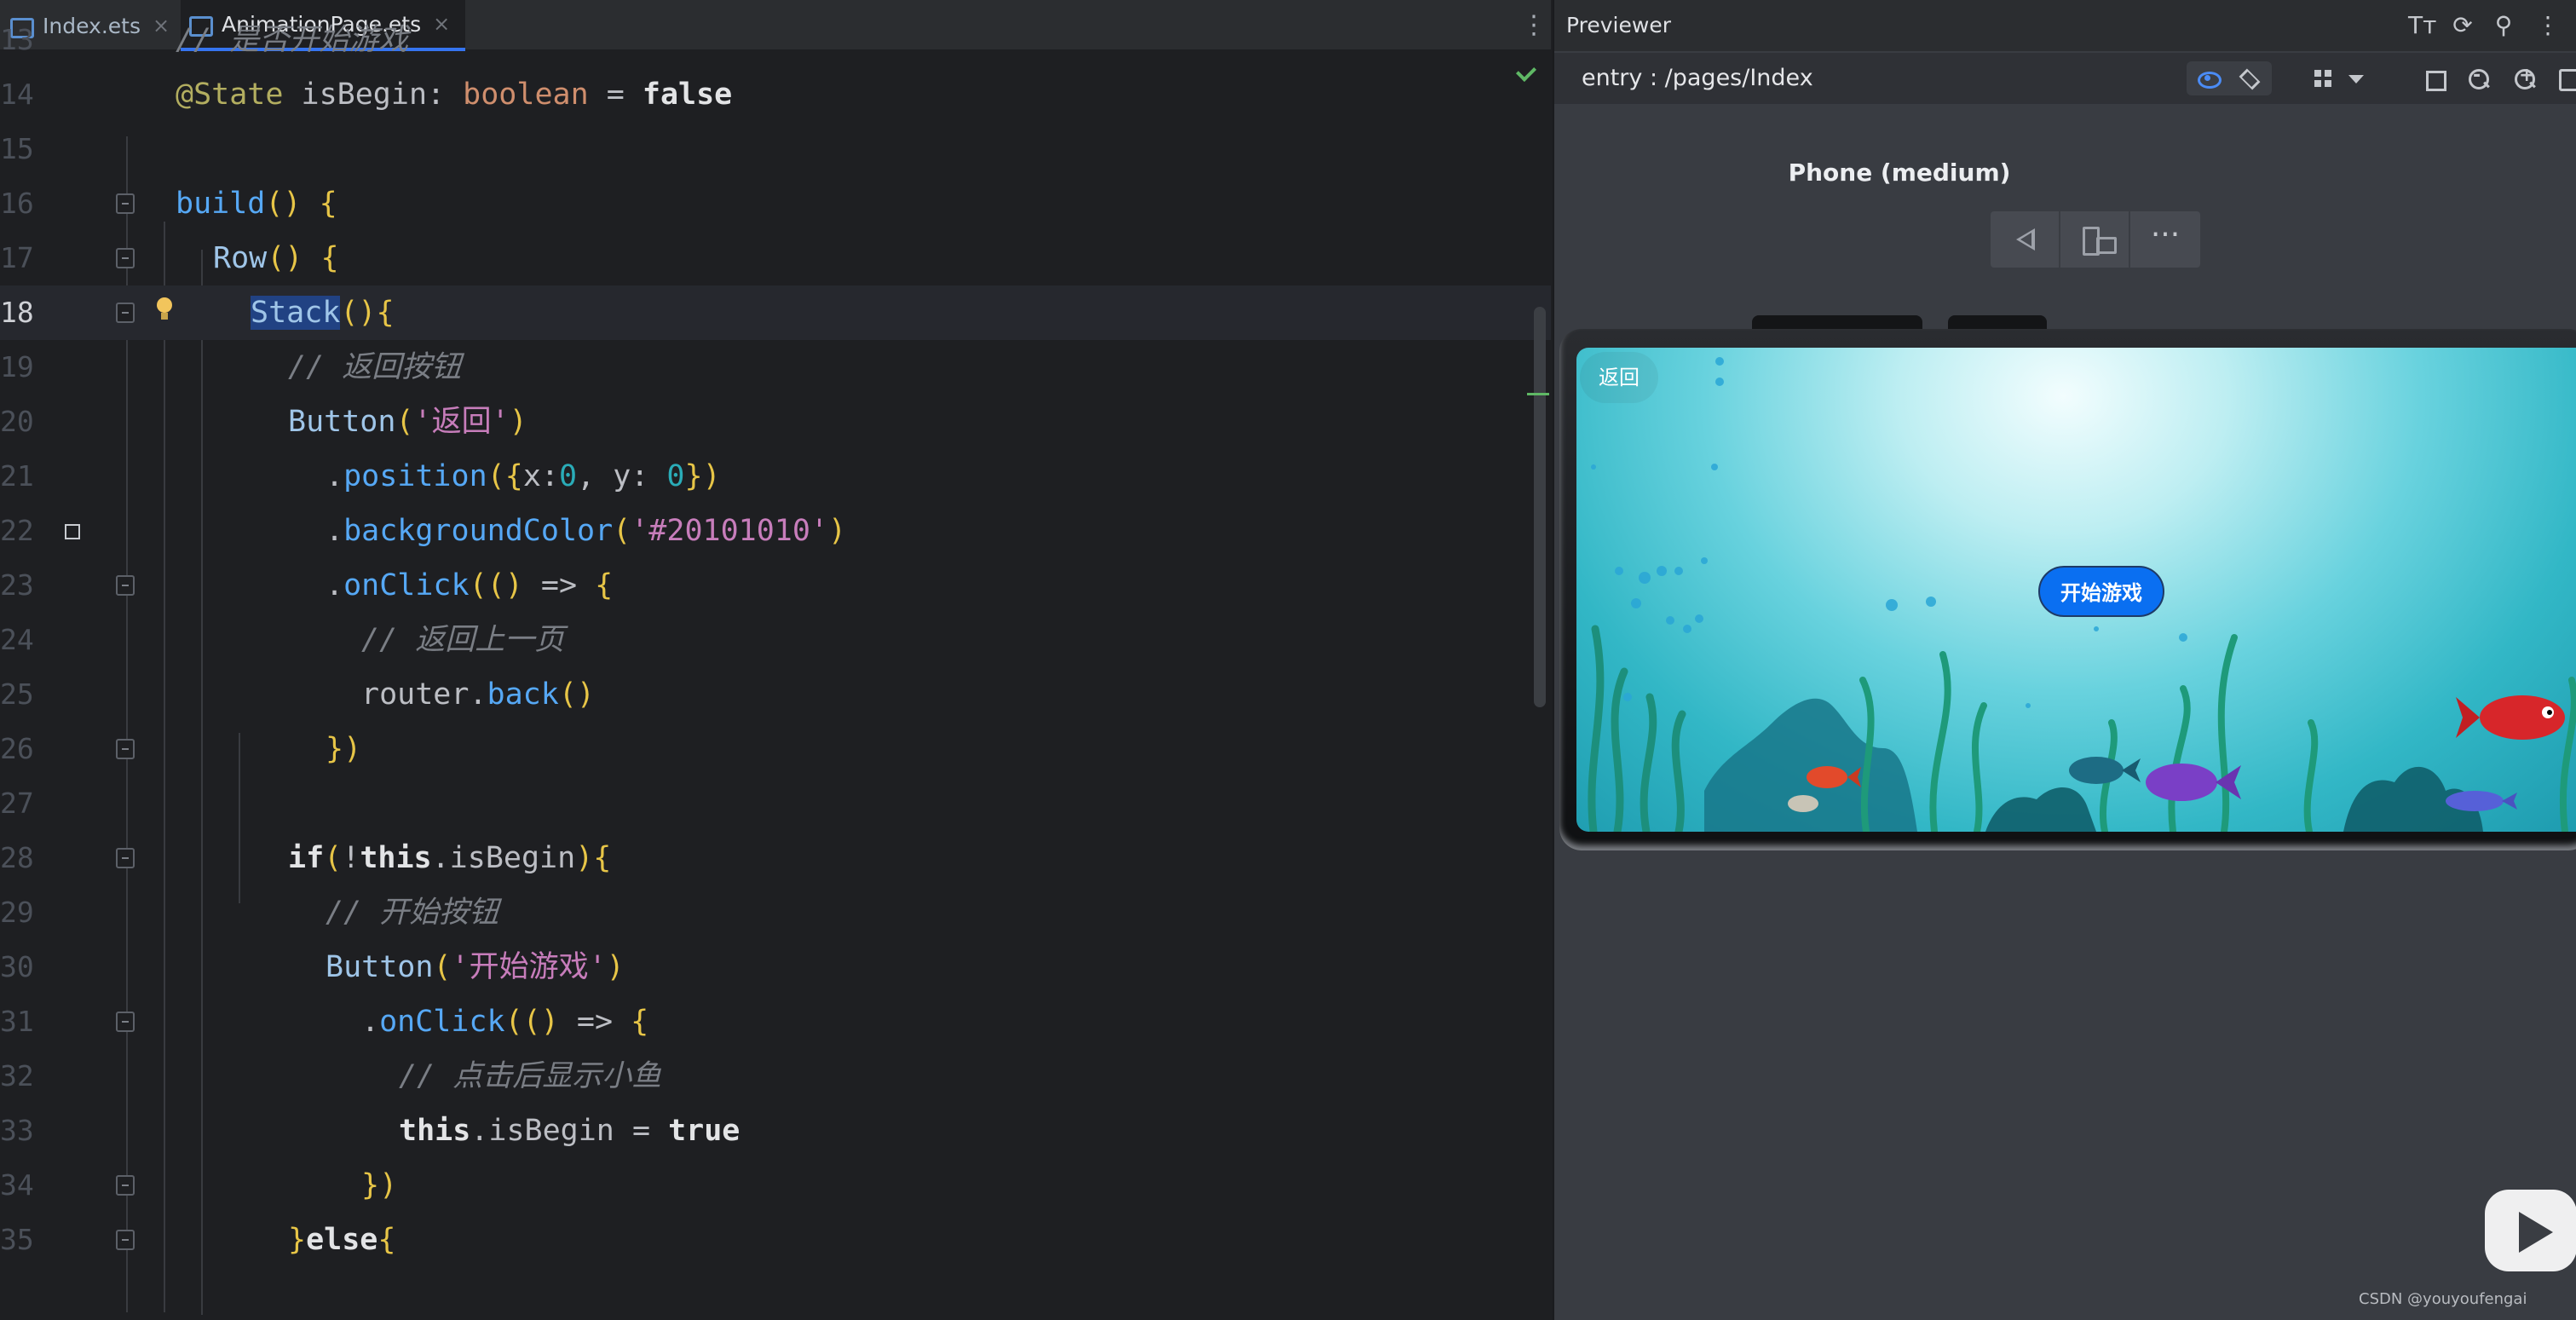  I want to click on code-line-current: 18 Stack(){, so click(775, 312).